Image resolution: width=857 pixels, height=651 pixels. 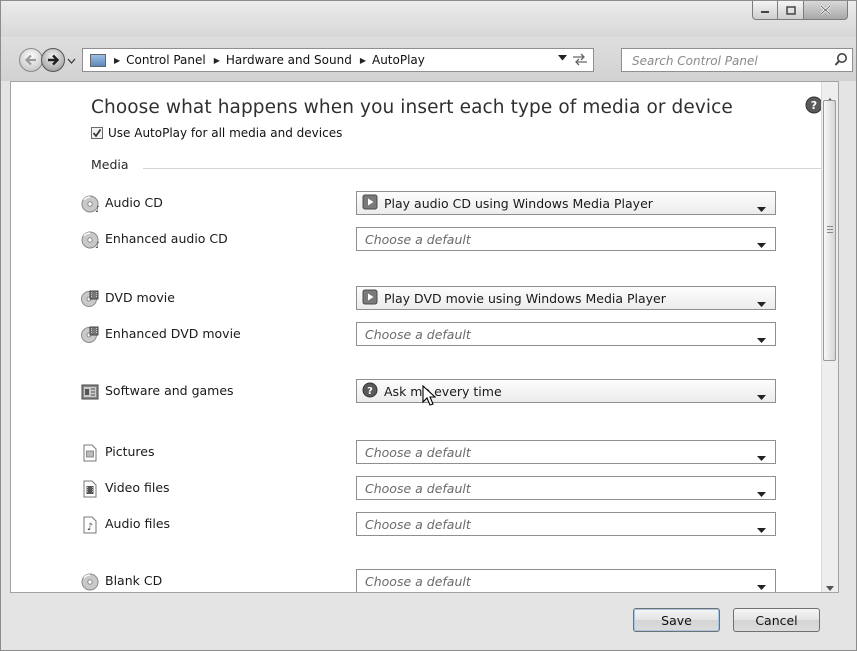 I want to click on pictures-icon, so click(x=90, y=455).